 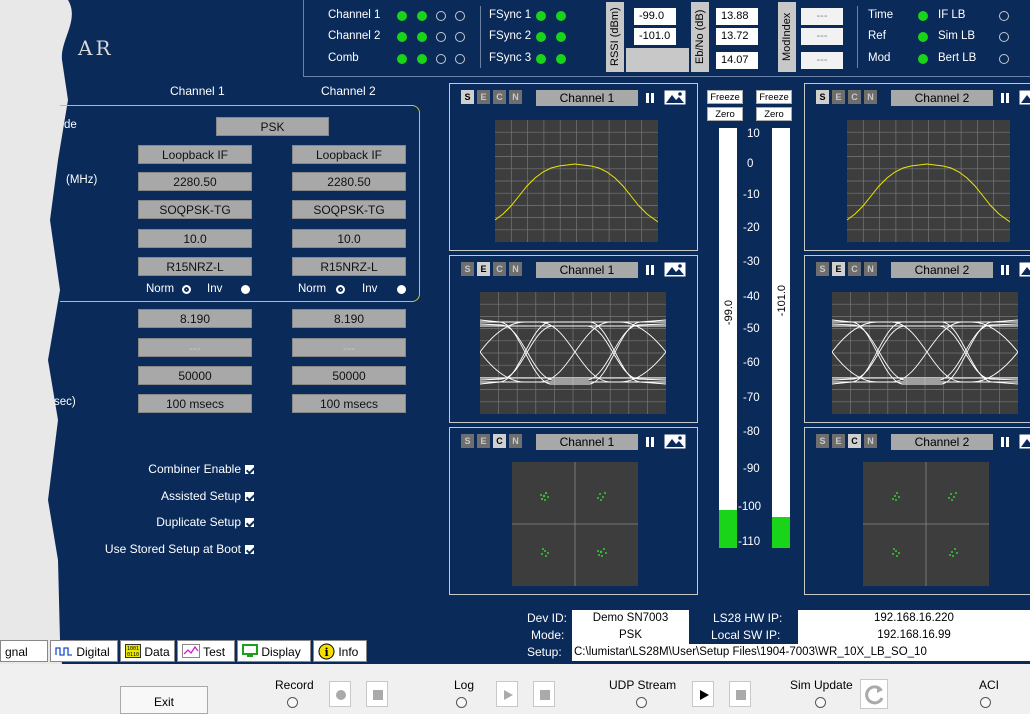 What do you see at coordinates (179, 549) in the screenshot?
I see `stored-setup-checkbox: Use Stored Setup at Boot` at bounding box center [179, 549].